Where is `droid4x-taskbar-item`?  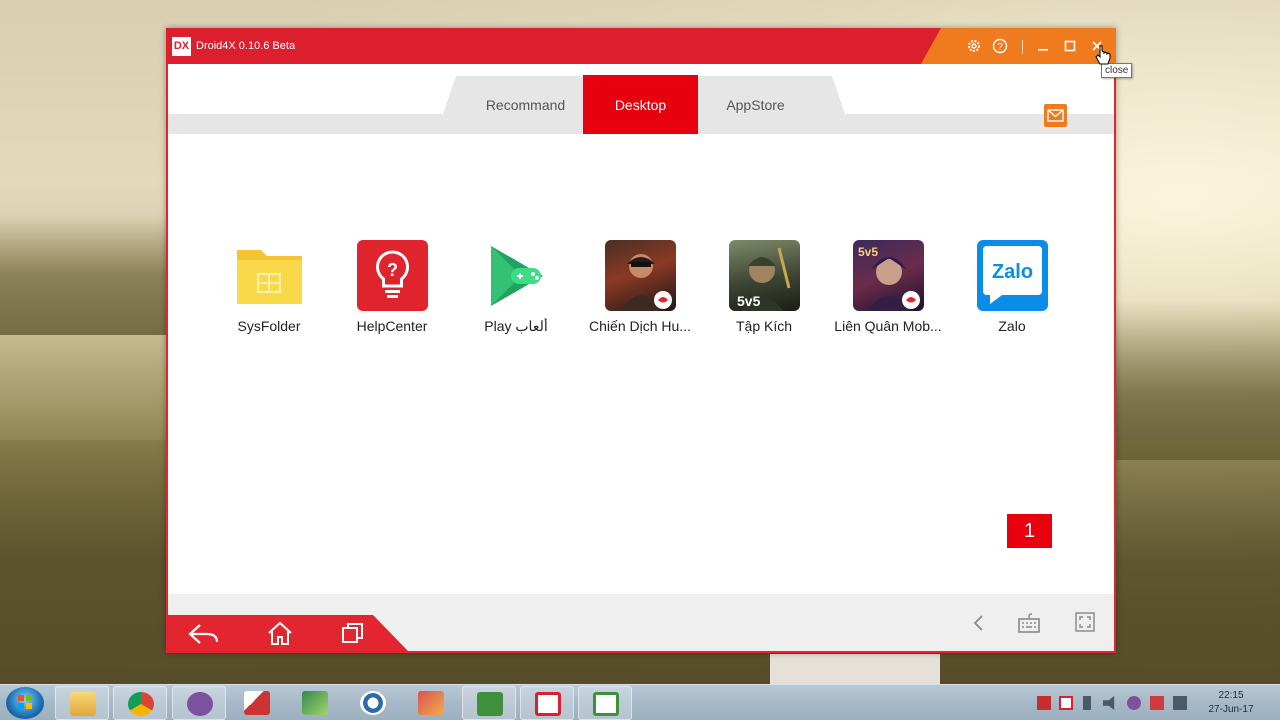
droid4x-taskbar-item is located at coordinates (547, 703).